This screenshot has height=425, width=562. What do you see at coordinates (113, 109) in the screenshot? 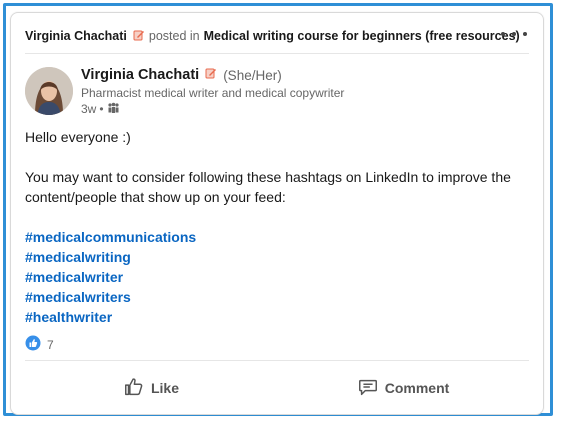
I see `group-icon` at bounding box center [113, 109].